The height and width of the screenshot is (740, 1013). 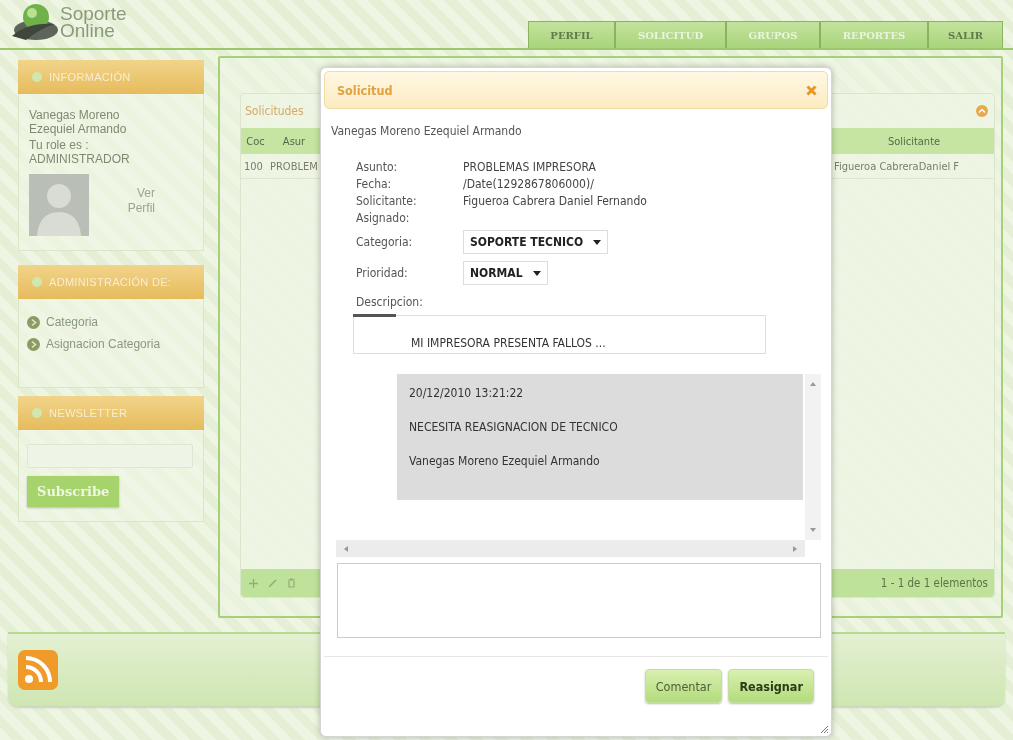 What do you see at coordinates (377, 167) in the screenshot?
I see `field-label: Asunto:` at bounding box center [377, 167].